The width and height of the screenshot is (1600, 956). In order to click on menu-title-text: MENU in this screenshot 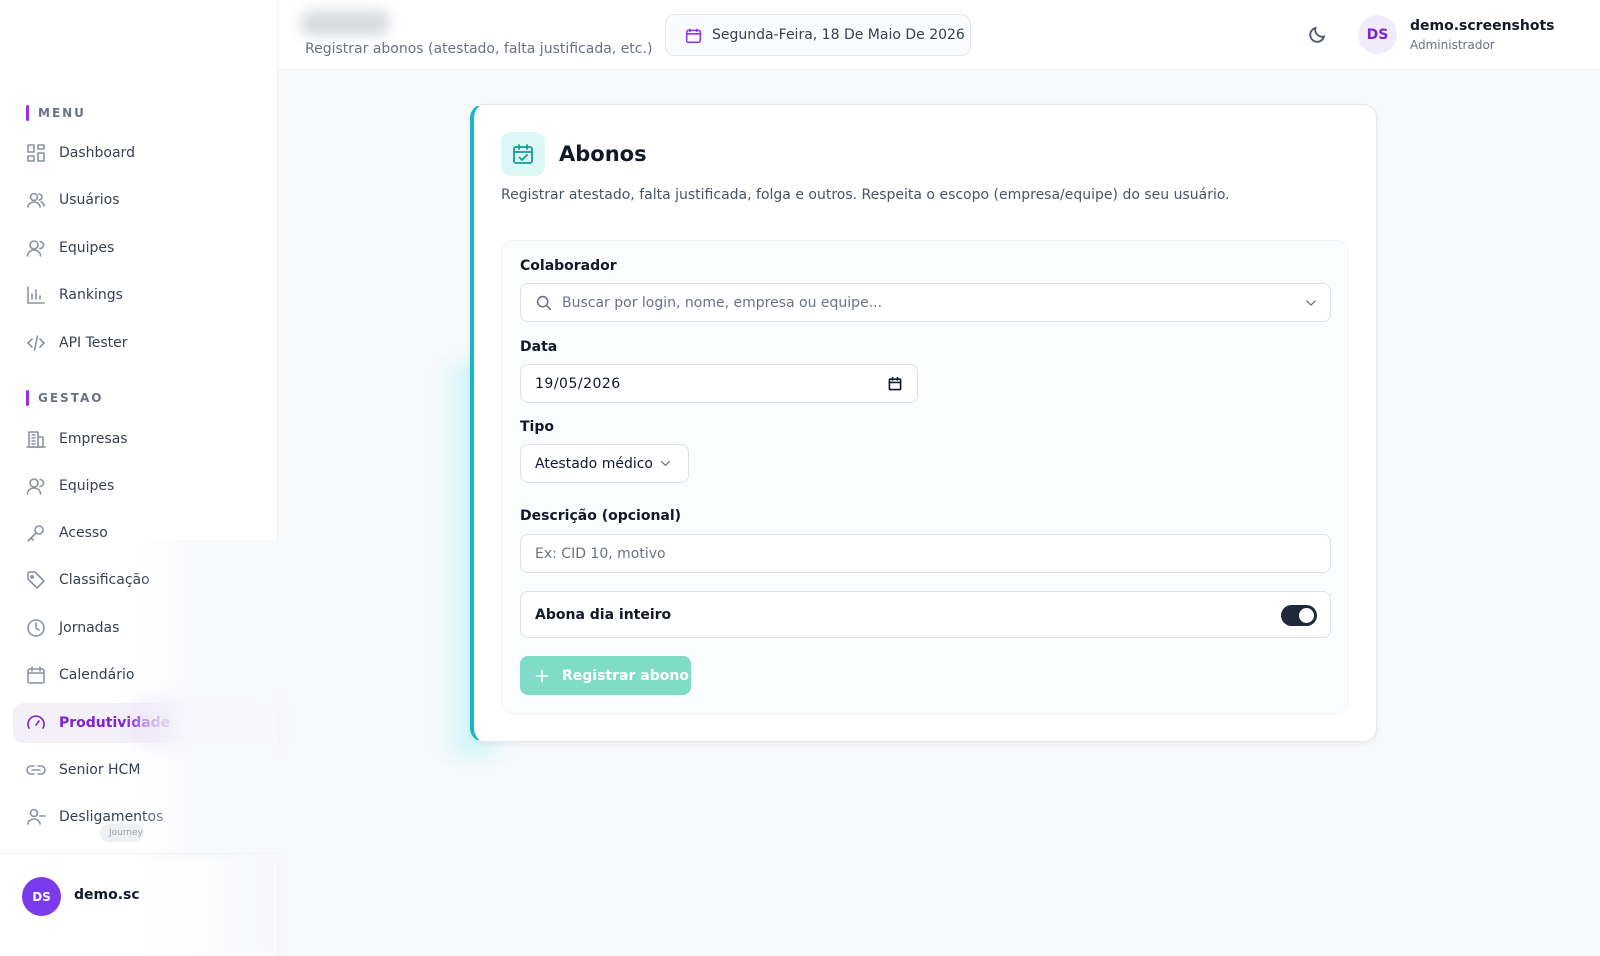, I will do `click(62, 113)`.